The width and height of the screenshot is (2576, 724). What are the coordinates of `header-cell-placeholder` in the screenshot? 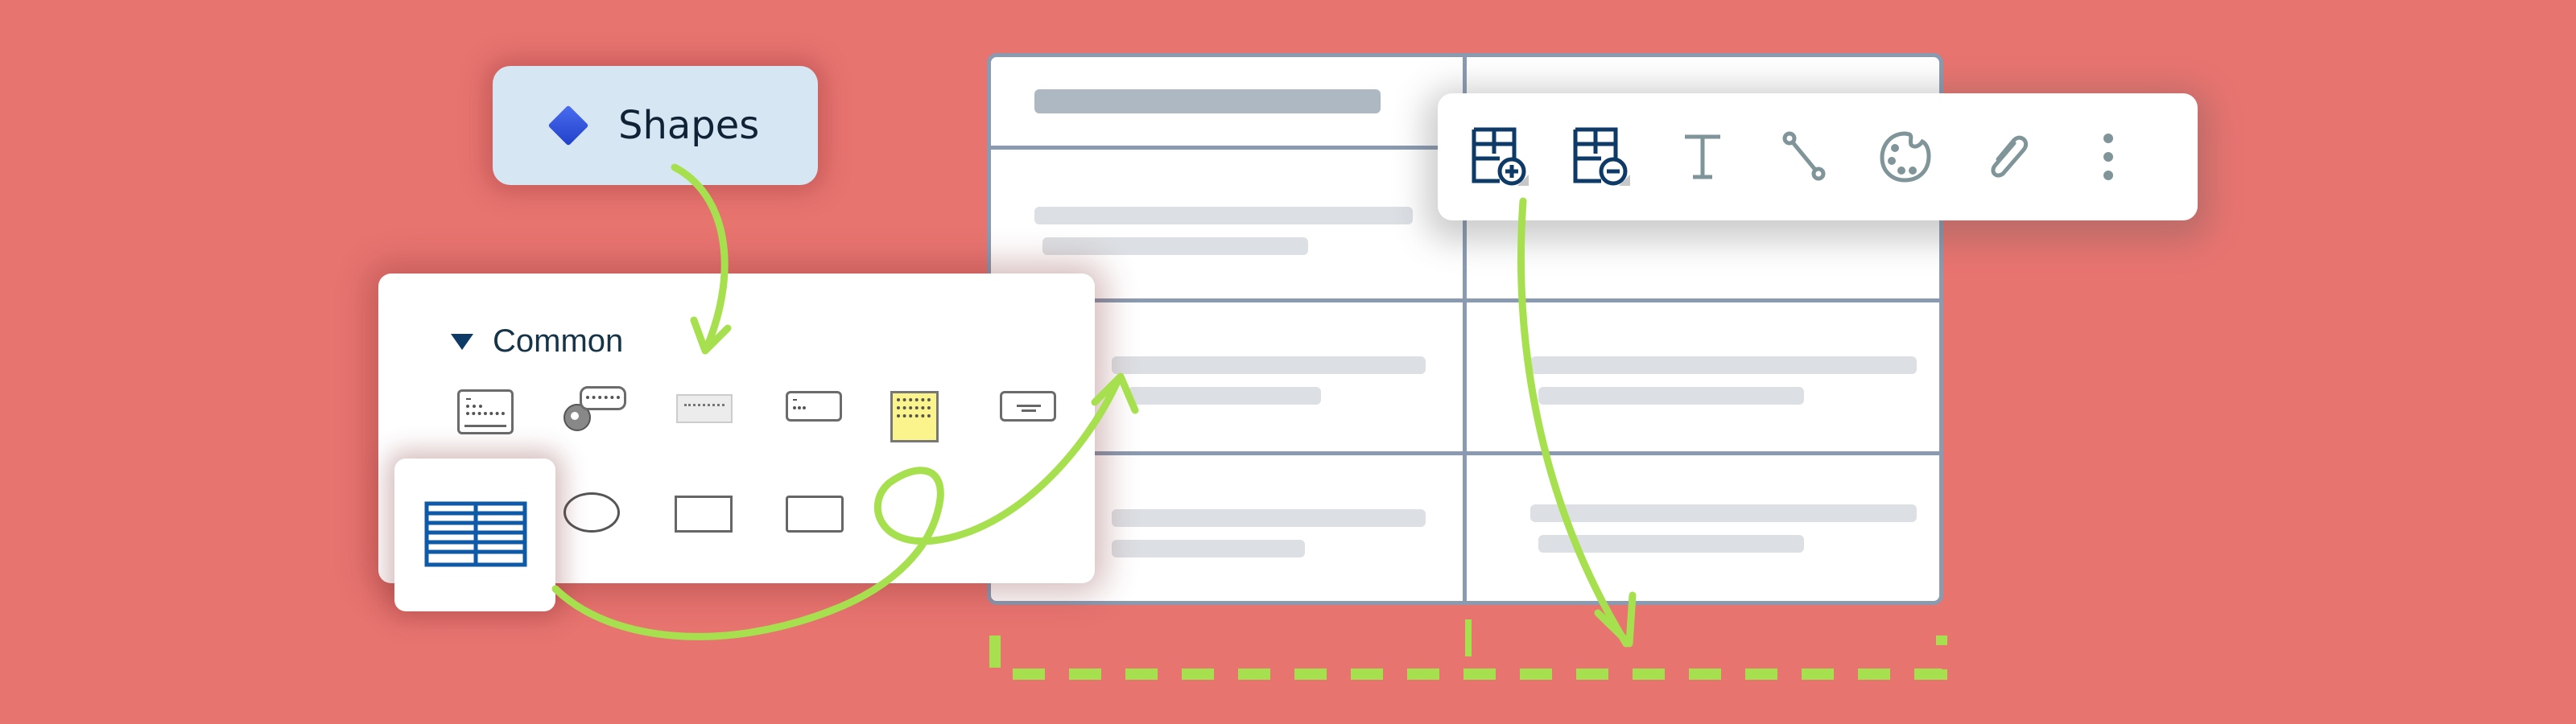 It's located at (1207, 101).